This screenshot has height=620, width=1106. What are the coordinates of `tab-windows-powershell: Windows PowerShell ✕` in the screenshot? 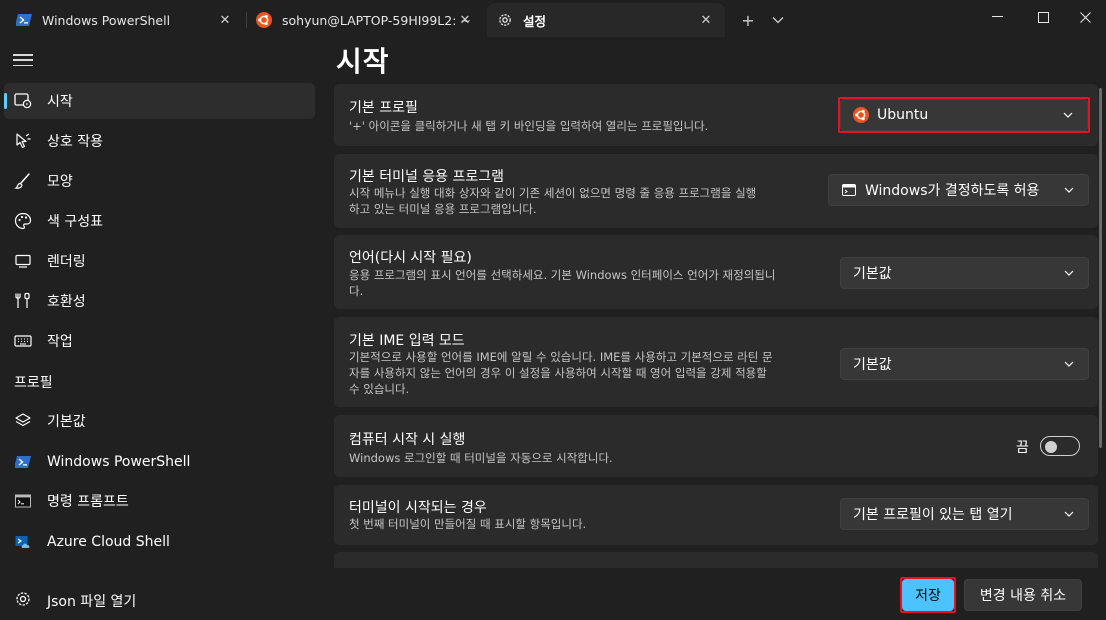 It's located at (122, 20).